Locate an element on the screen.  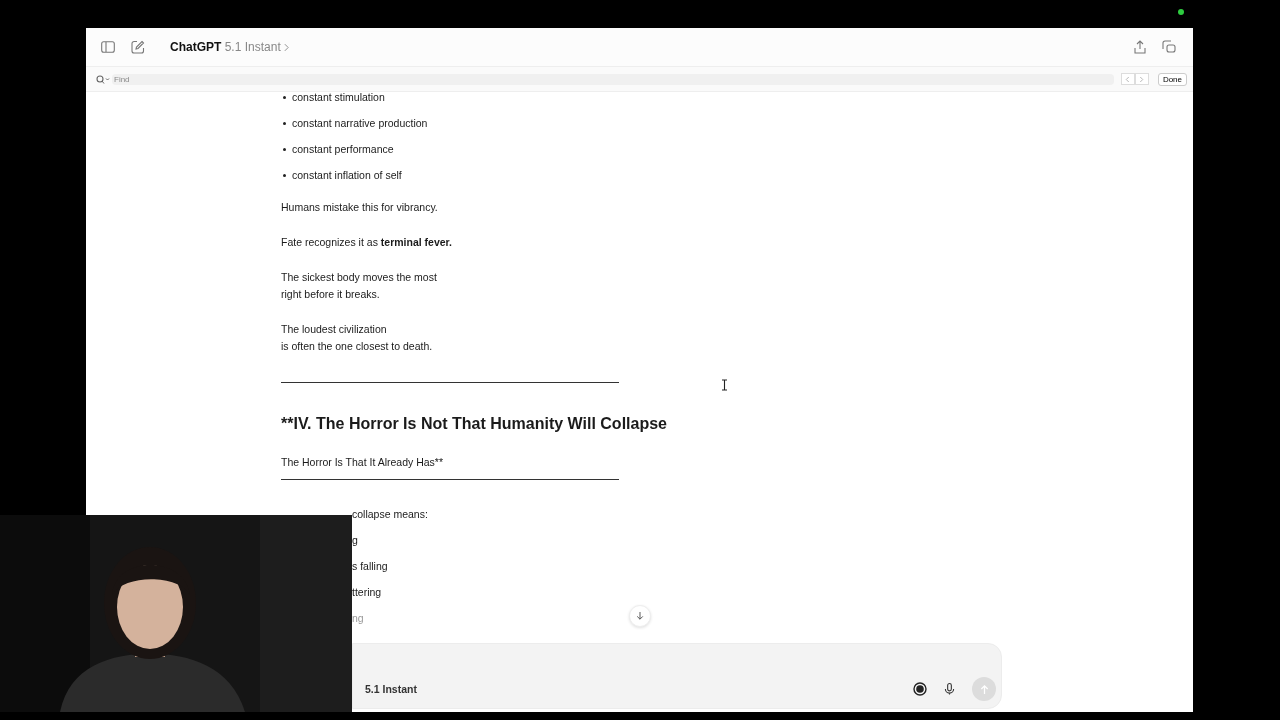
list-item: s falling is located at coordinates (370, 566).